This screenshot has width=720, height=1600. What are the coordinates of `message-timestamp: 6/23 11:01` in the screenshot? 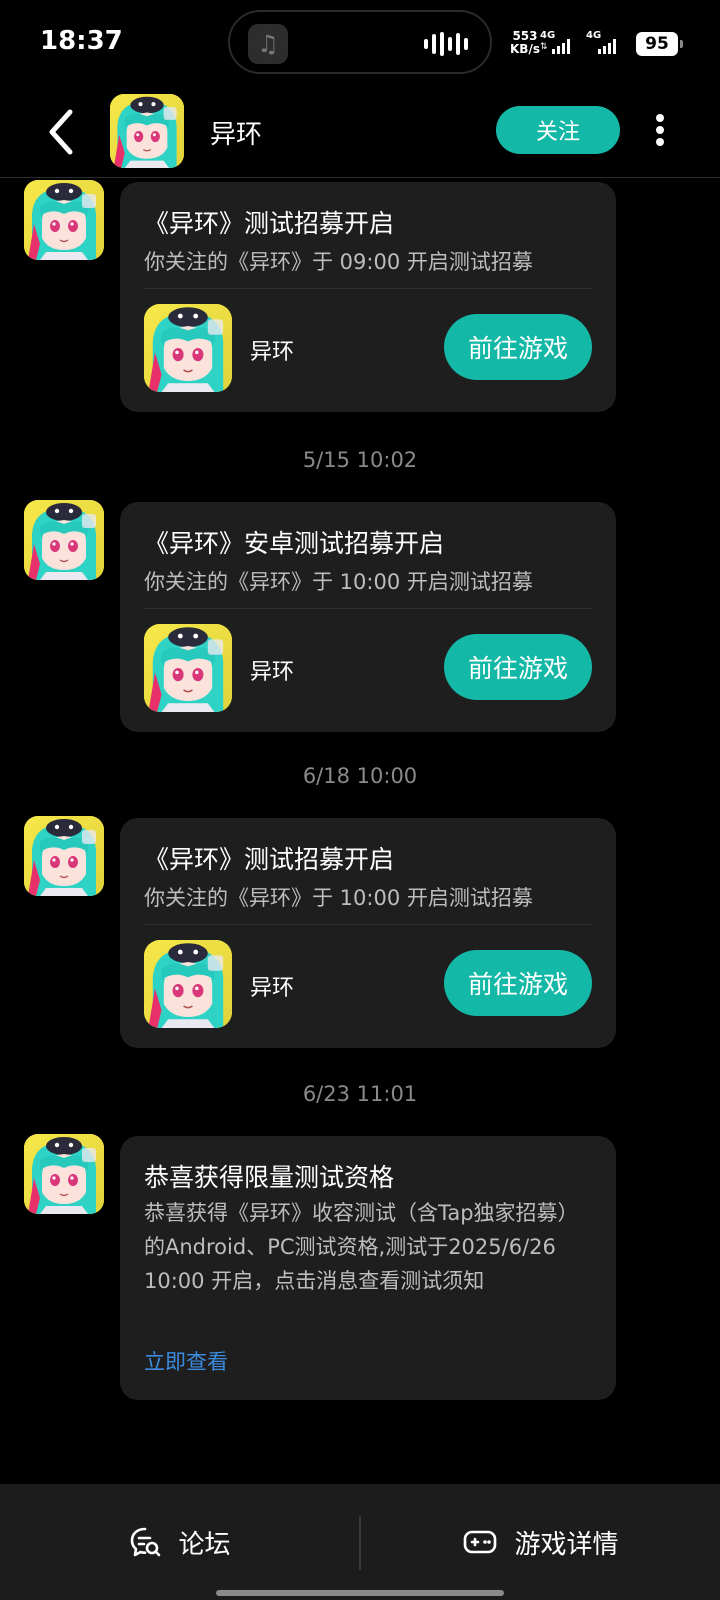 It's located at (360, 1094).